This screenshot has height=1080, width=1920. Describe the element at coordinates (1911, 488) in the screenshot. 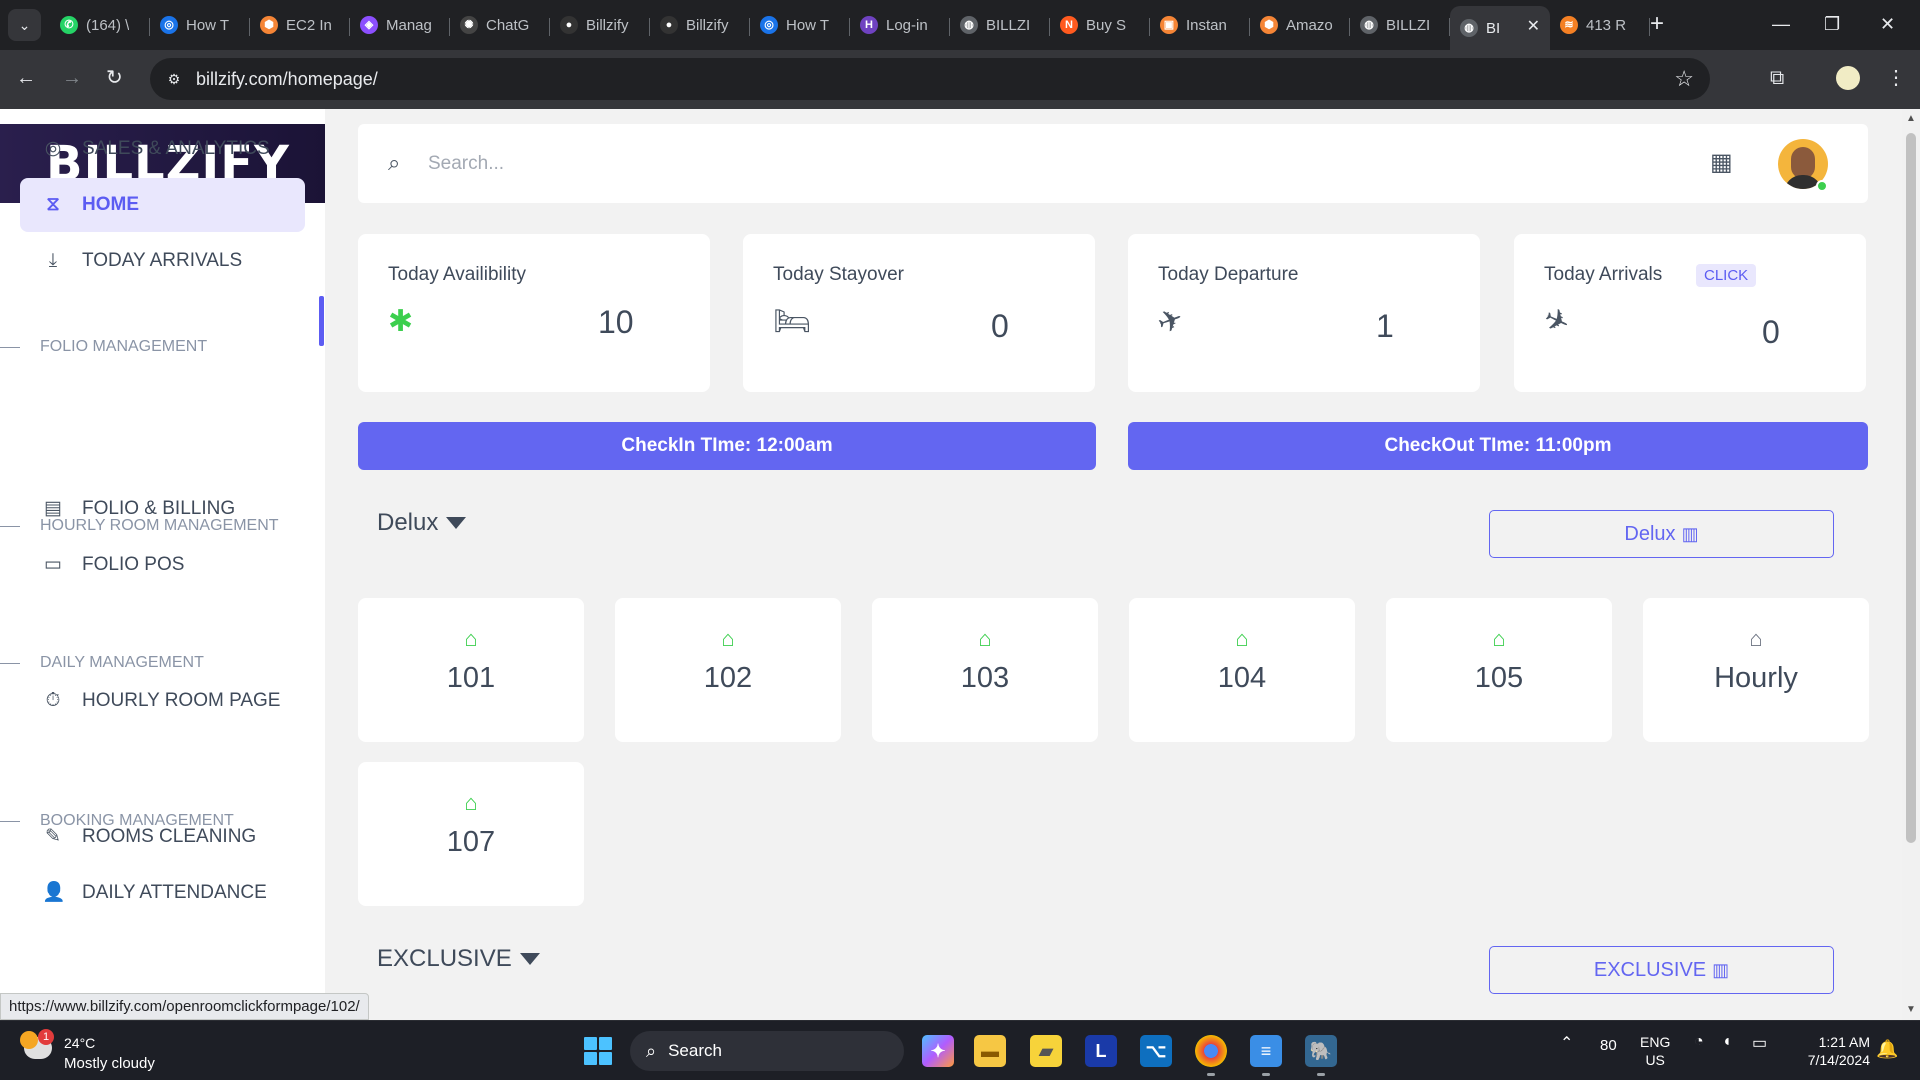

I see `scrollbar-thumb` at that location.